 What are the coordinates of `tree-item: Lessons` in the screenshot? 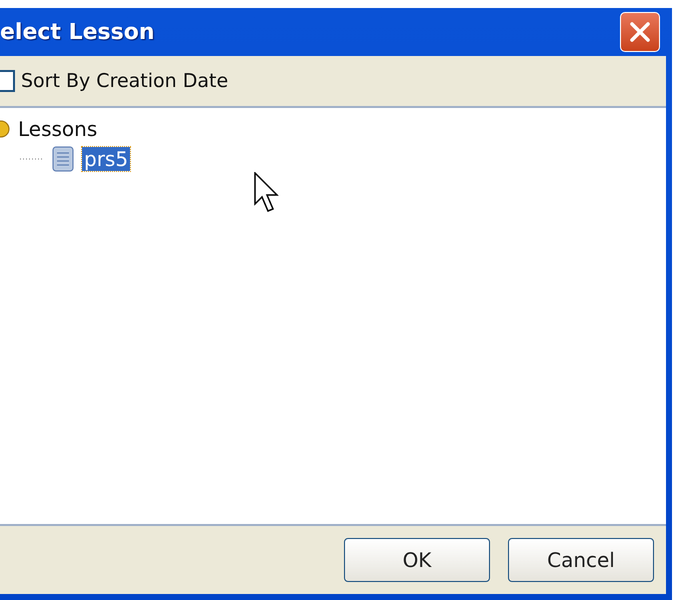 It's located at (58, 129).